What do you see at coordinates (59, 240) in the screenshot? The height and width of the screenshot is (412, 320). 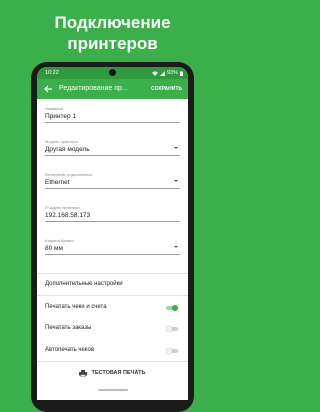 I see `paper-width-label: Ширина бумаги` at bounding box center [59, 240].